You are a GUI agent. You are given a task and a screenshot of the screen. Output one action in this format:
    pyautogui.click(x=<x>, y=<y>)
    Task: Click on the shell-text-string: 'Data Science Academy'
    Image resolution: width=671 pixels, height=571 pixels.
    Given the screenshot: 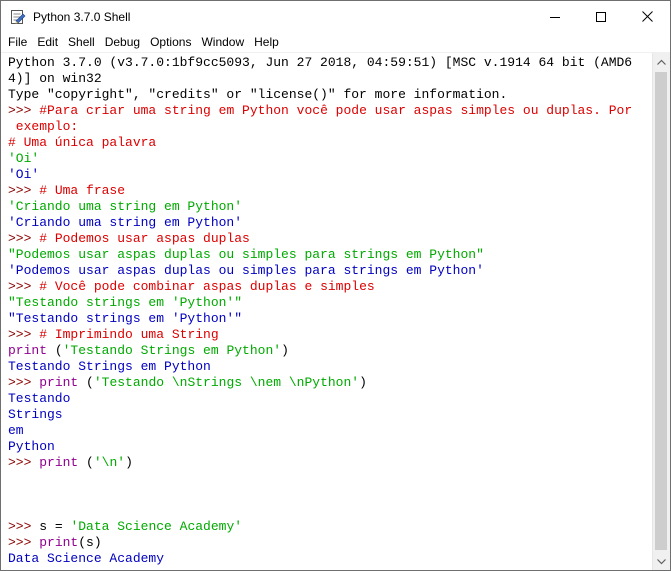 What is the action you would take?
    pyautogui.click(x=156, y=526)
    